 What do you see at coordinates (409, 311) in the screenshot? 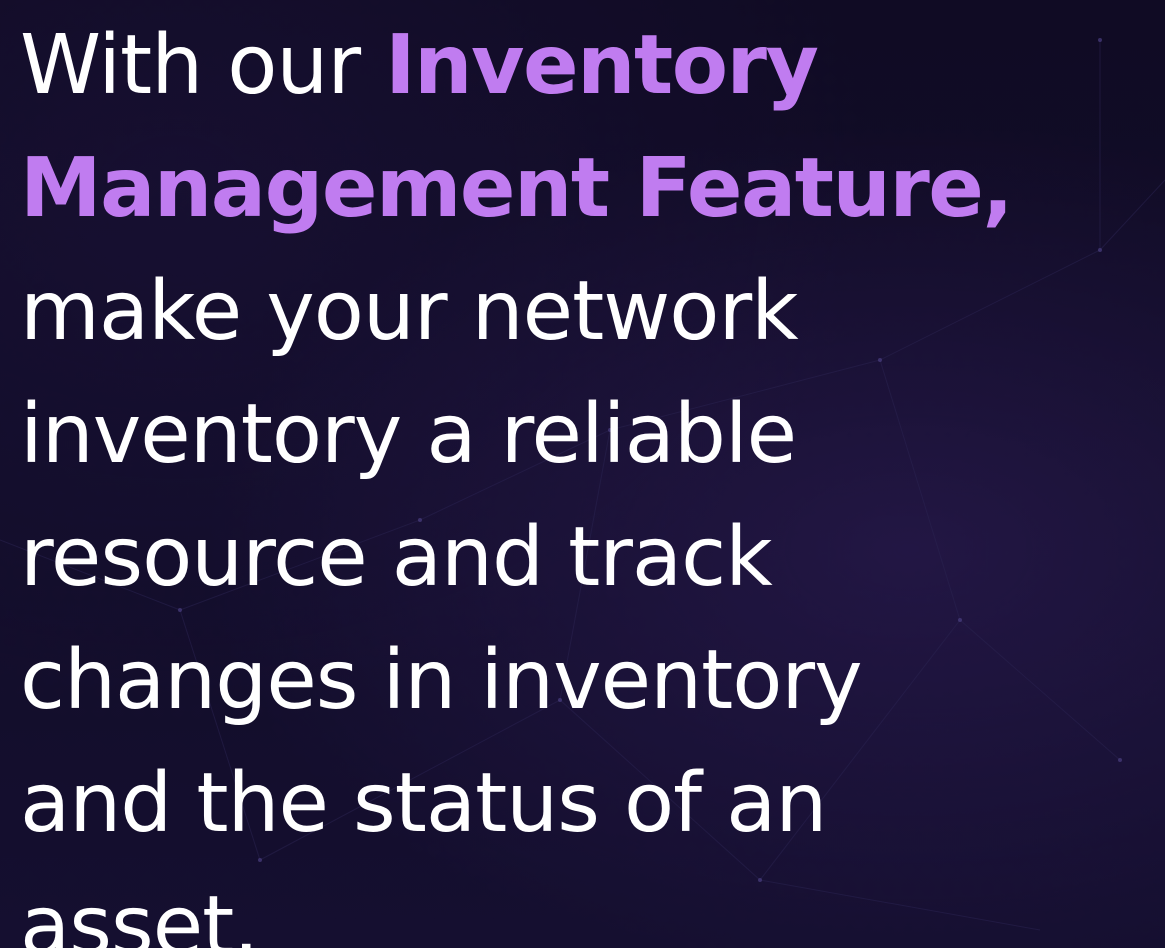
I see `headline-line-3: make your network` at bounding box center [409, 311].